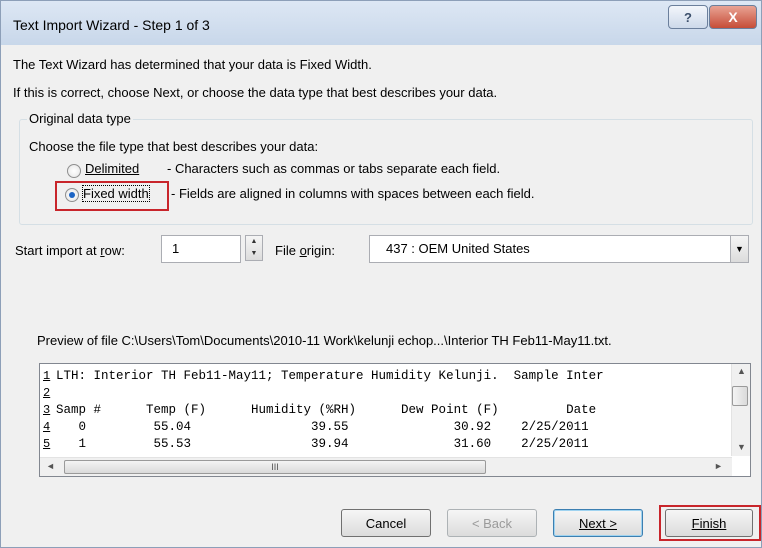 This screenshot has width=762, height=548. What do you see at coordinates (201, 249) in the screenshot?
I see `start-row-input: 1` at bounding box center [201, 249].